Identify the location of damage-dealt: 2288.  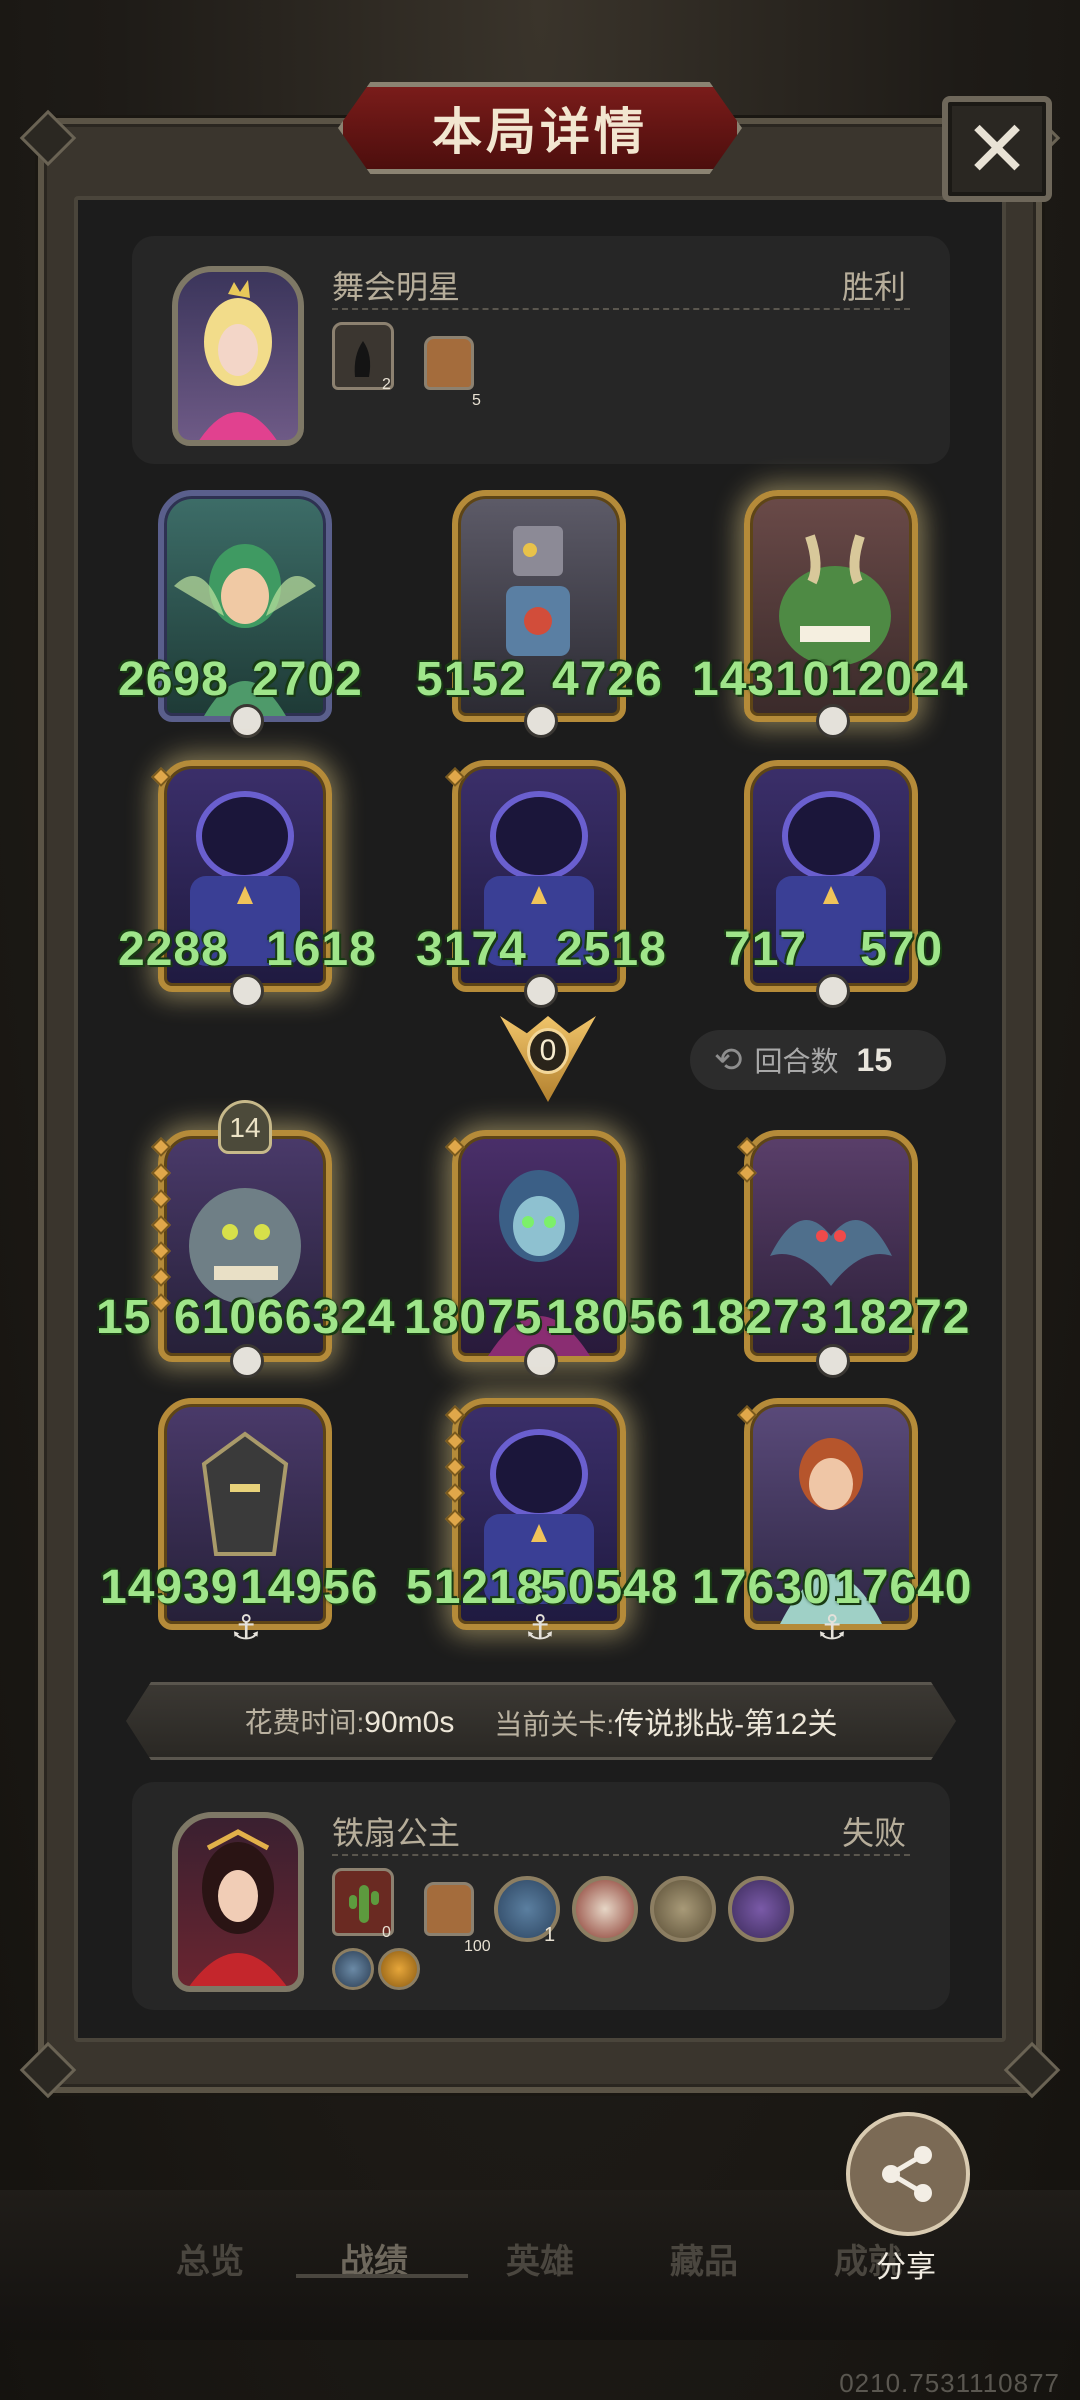
(173, 949).